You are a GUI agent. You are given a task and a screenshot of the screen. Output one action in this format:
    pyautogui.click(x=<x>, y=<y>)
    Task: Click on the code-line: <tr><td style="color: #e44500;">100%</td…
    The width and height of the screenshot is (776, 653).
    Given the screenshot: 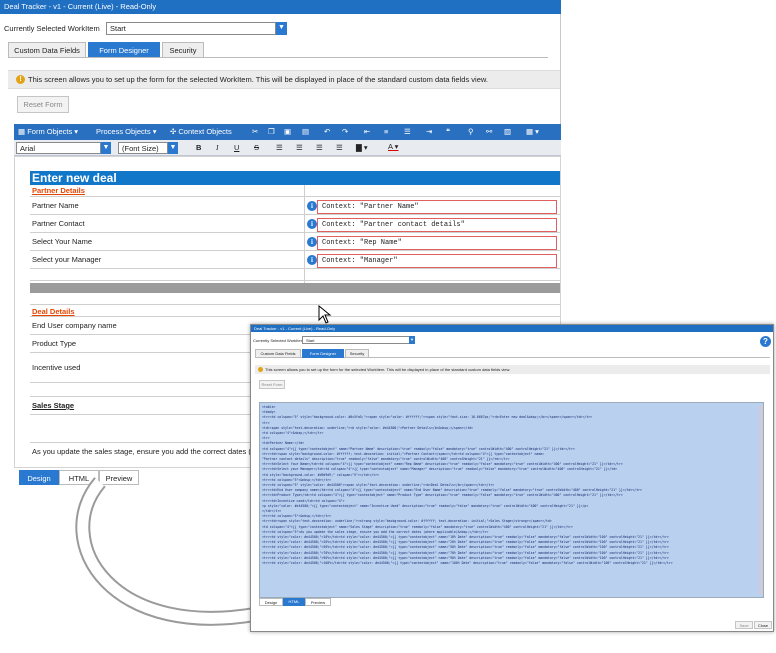 What is the action you would take?
    pyautogui.click(x=467, y=563)
    